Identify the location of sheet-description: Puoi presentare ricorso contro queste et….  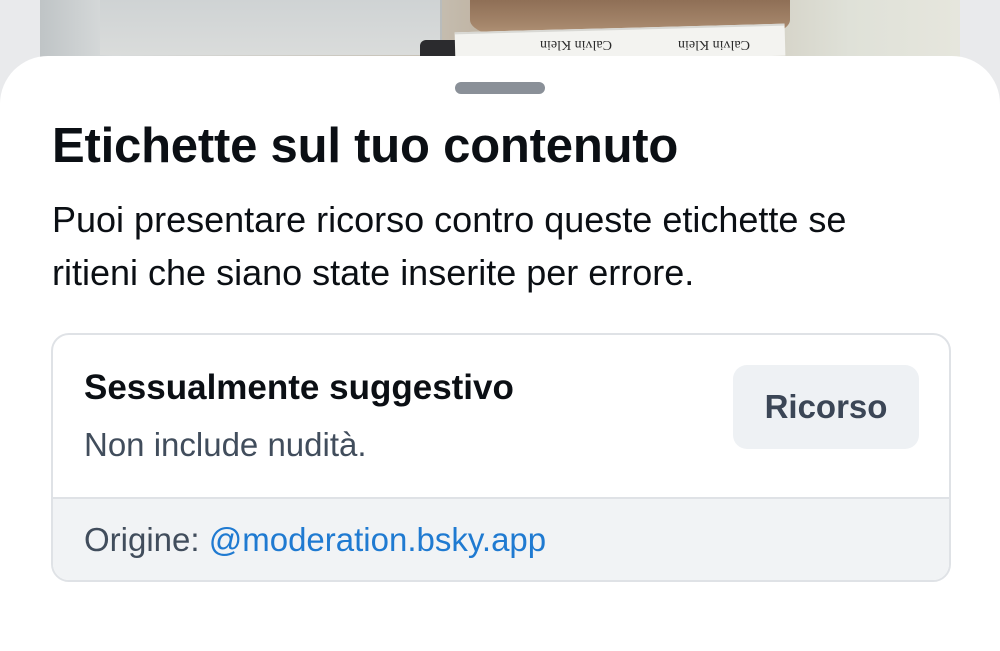
(449, 246).